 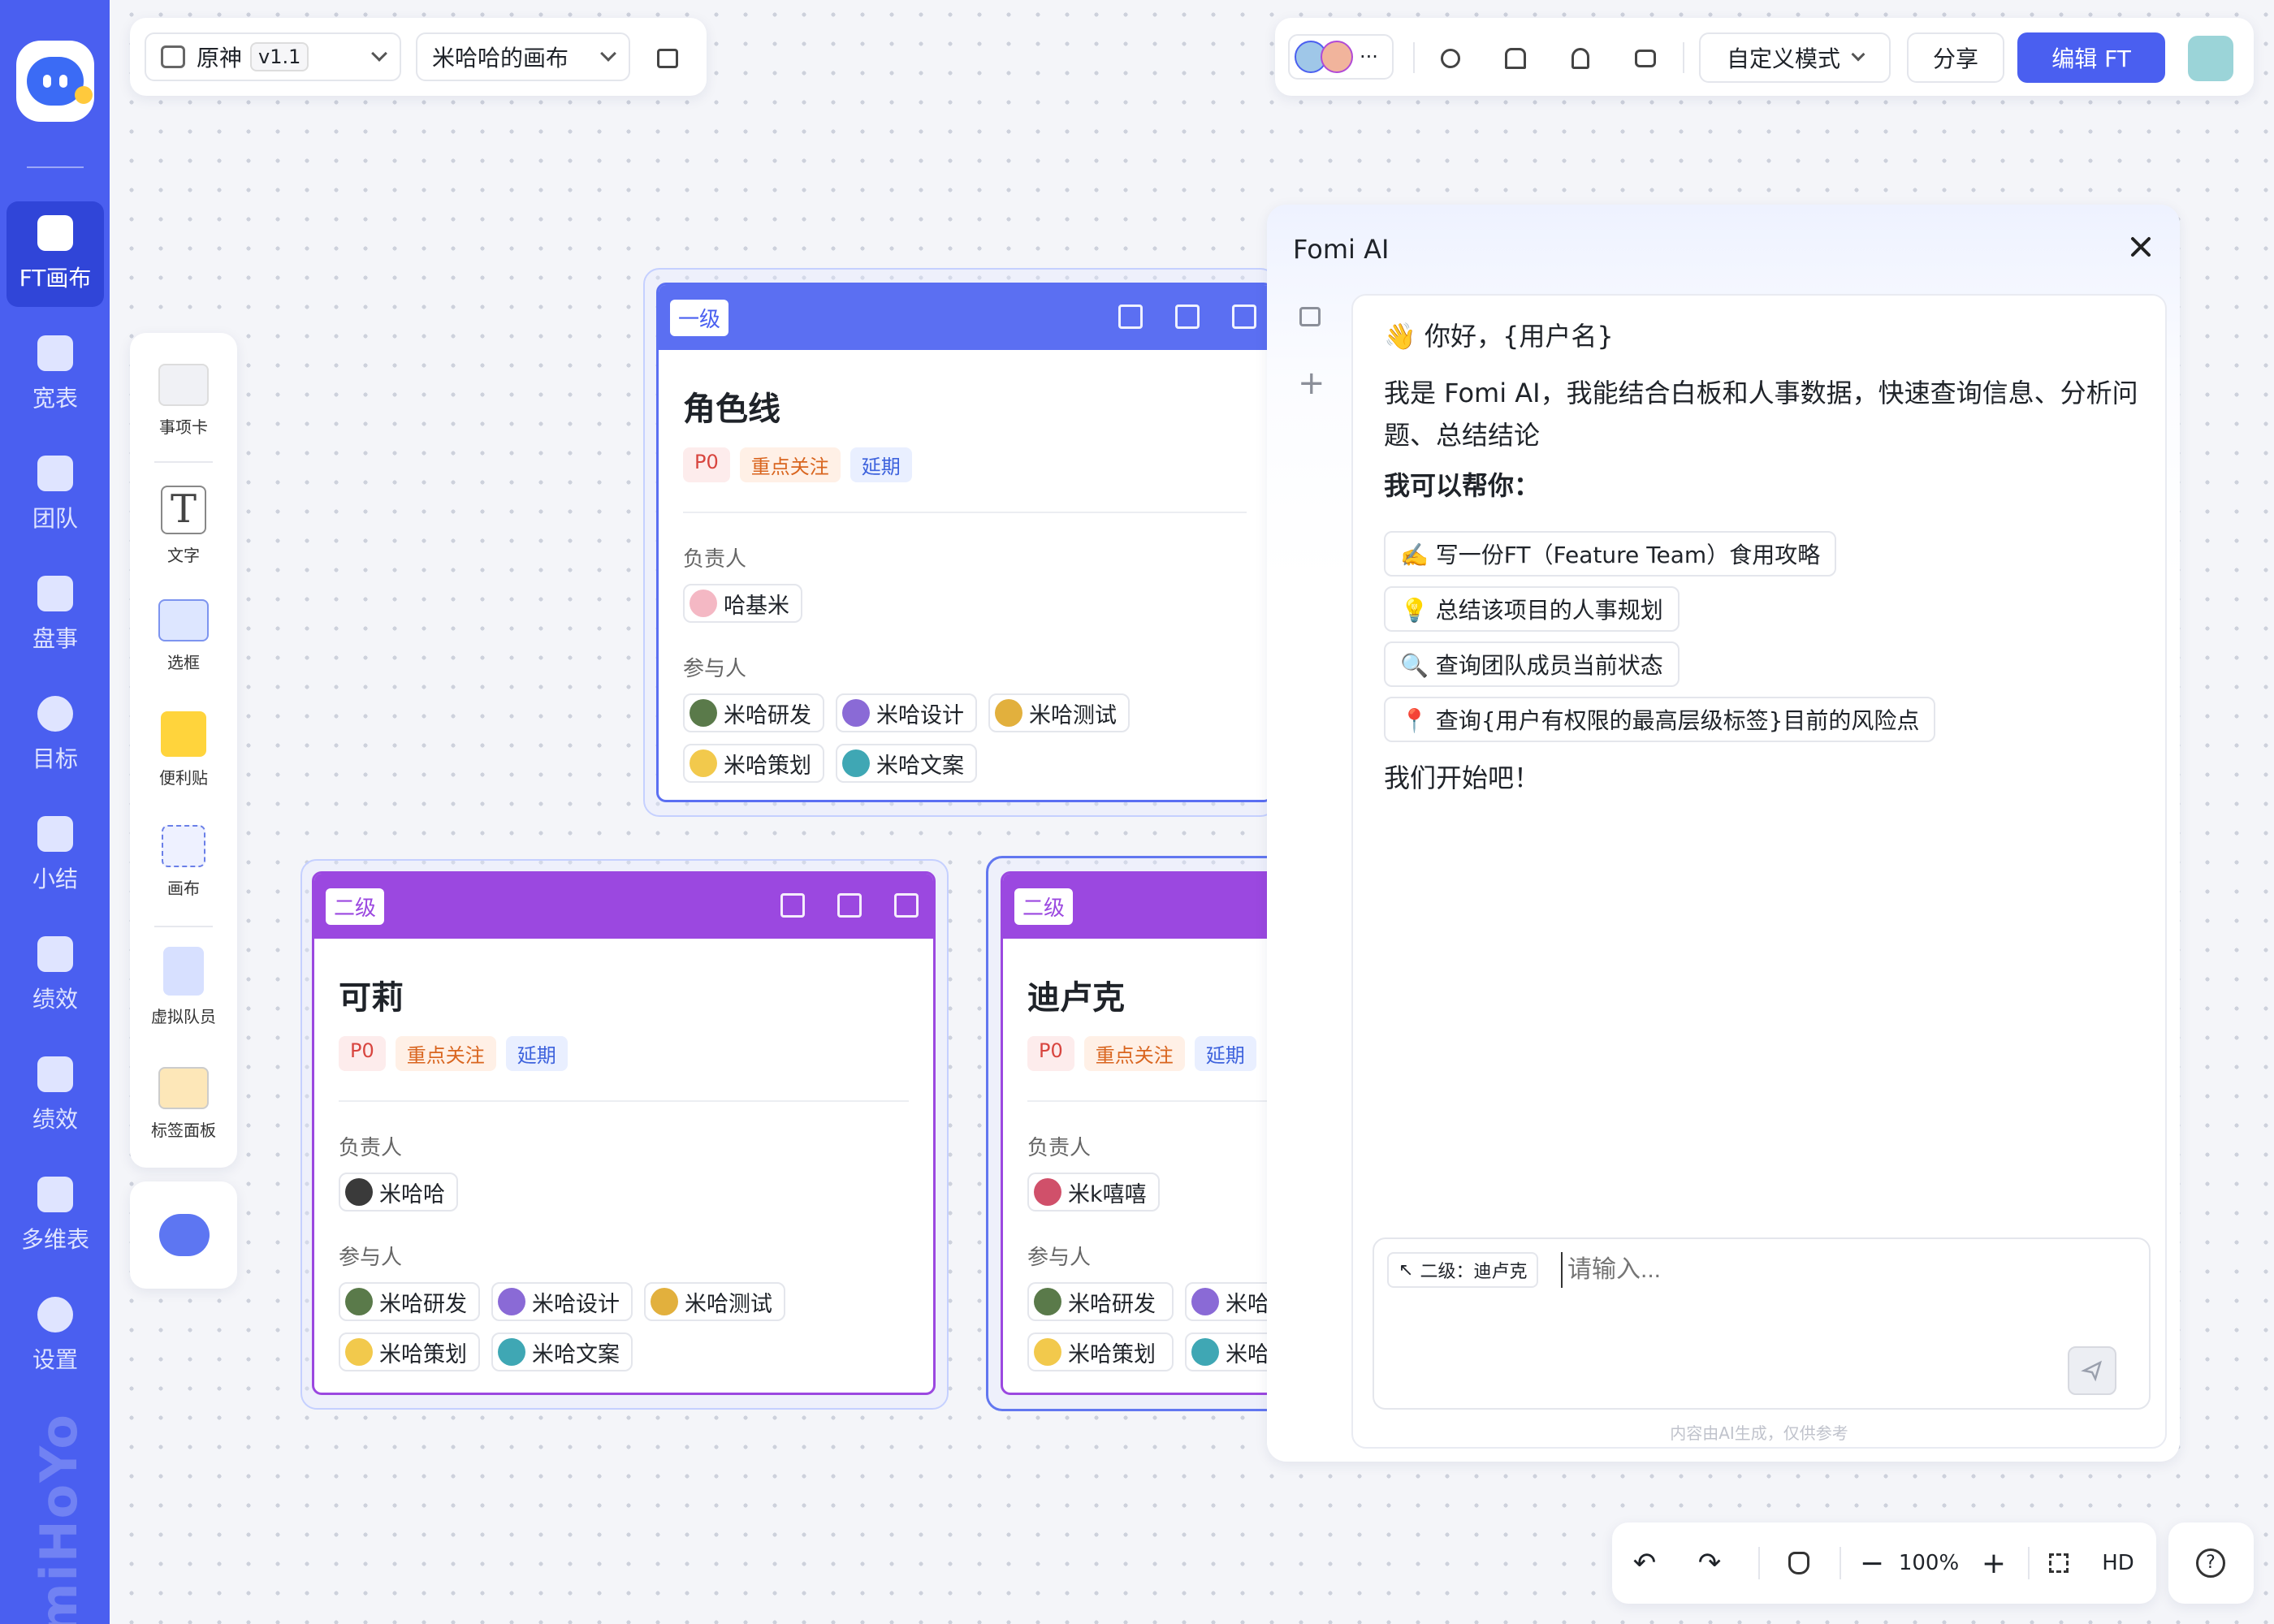 What do you see at coordinates (667, 59) in the screenshot?
I see `sidebar-toggle-button` at bounding box center [667, 59].